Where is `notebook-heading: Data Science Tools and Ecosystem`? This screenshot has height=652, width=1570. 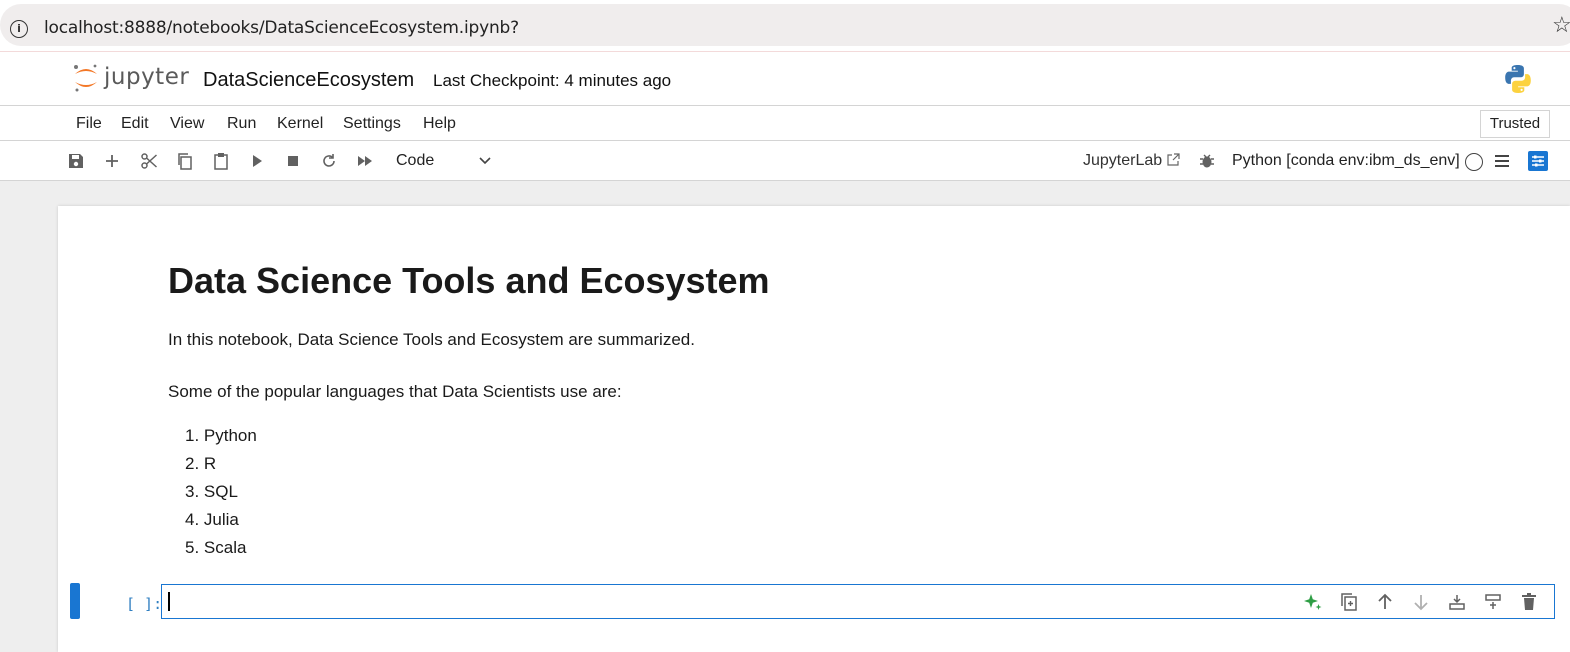 notebook-heading: Data Science Tools and Ecosystem is located at coordinates (469, 280).